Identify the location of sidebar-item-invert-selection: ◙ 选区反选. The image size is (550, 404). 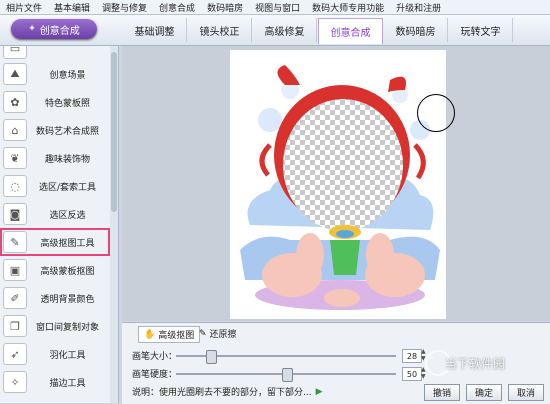
(55, 214).